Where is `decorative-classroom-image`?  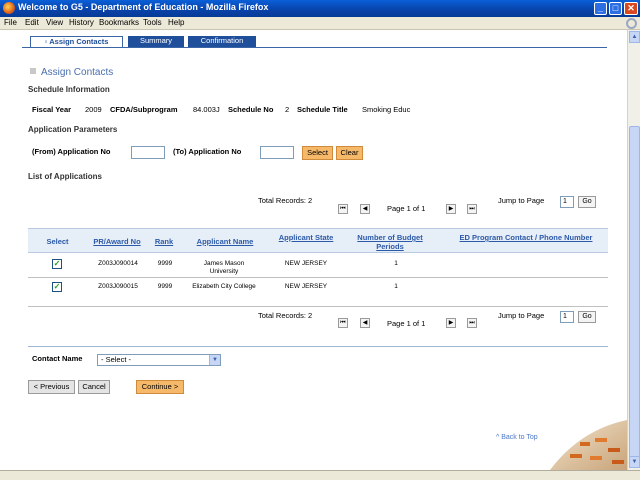
decorative-classroom-image is located at coordinates (588, 445).